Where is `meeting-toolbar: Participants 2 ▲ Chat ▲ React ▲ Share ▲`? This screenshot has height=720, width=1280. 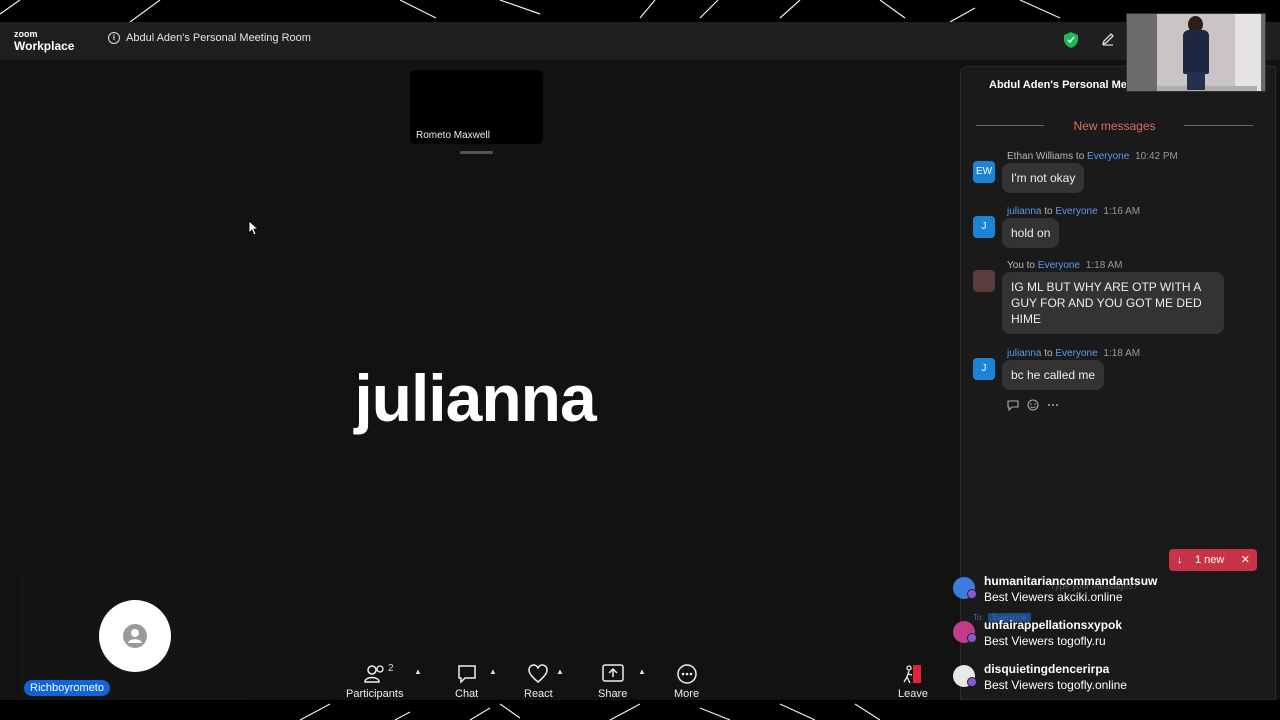
meeting-toolbar: Participants 2 ▲ Chat ▲ React ▲ Share ▲ is located at coordinates (600, 677).